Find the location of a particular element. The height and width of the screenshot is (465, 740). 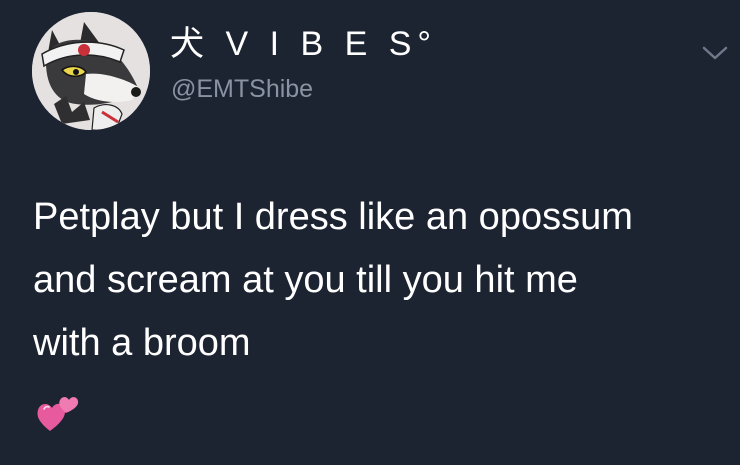

avatar is located at coordinates (91, 71).